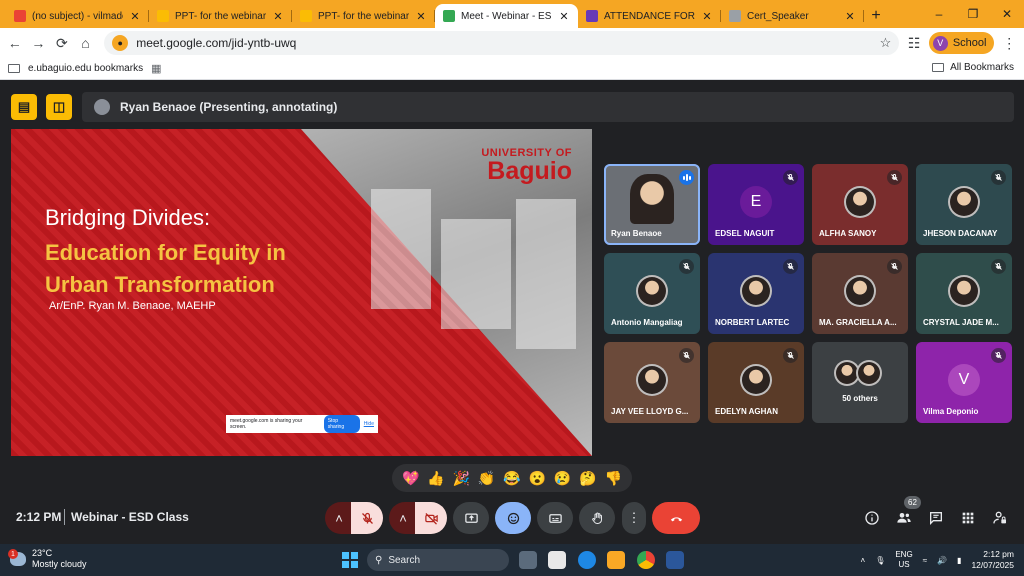  I want to click on browser-menu-icon: ⋮, so click(1009, 43).